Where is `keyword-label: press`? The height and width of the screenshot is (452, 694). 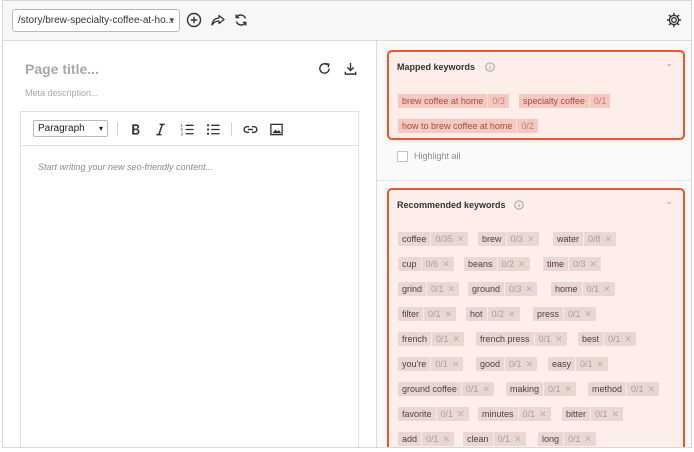 keyword-label: press is located at coordinates (548, 314).